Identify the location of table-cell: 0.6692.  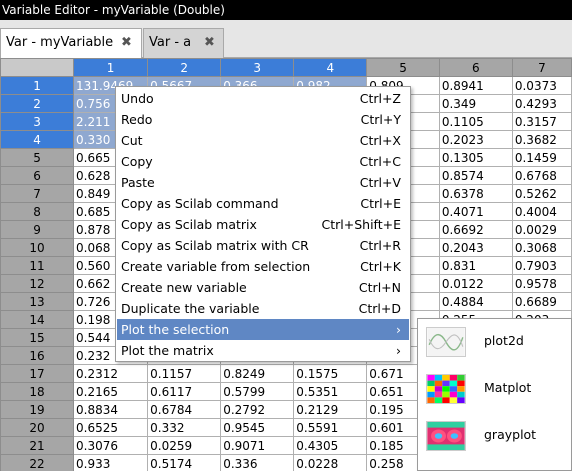
(475, 229).